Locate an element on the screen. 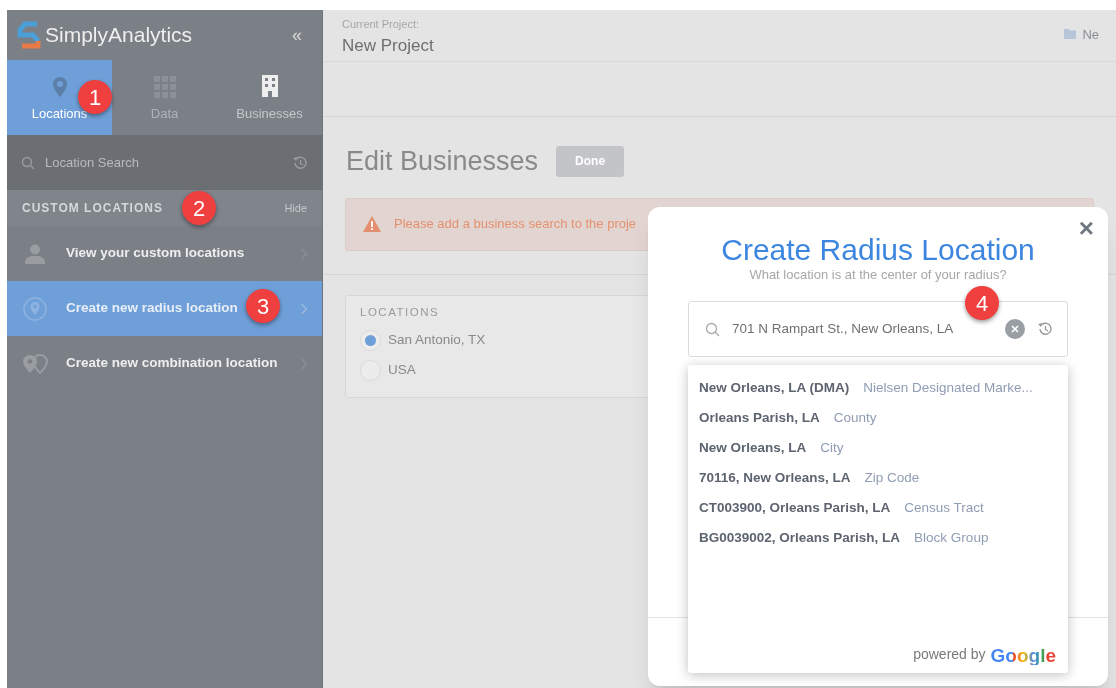  caption-text: Current Project: is located at coordinates (381, 24).